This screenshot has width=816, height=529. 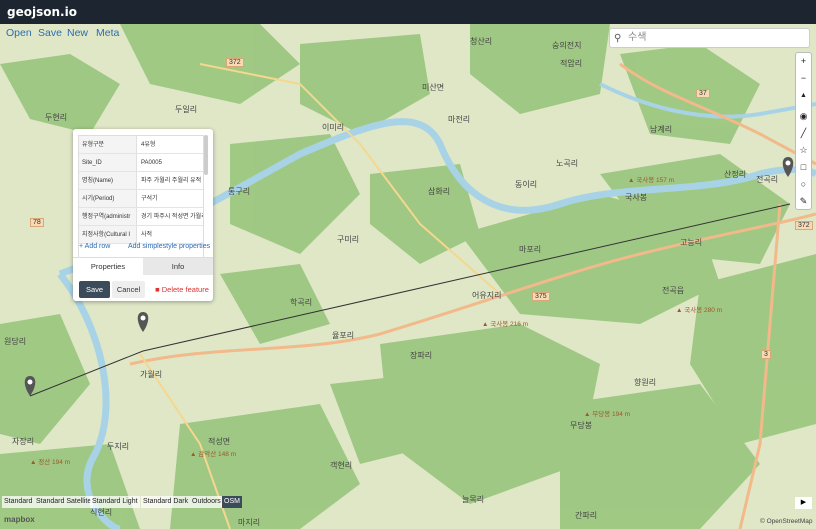 What do you see at coordinates (691, 242) in the screenshot?
I see `place-label: 고능리` at bounding box center [691, 242].